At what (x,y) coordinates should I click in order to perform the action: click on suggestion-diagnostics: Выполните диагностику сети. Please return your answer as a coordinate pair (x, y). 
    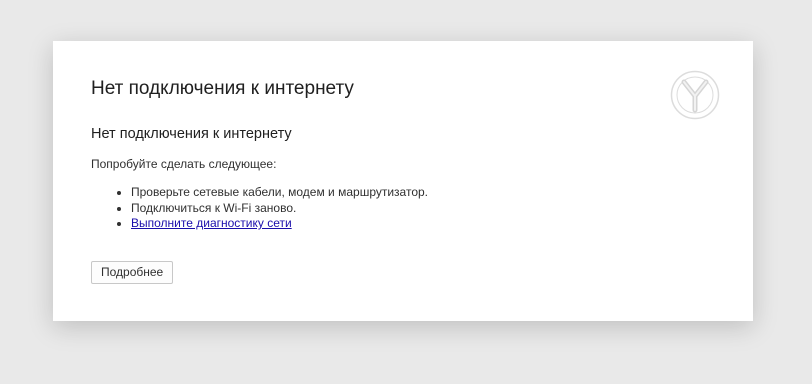
    Looking at the image, I should click on (279, 224).